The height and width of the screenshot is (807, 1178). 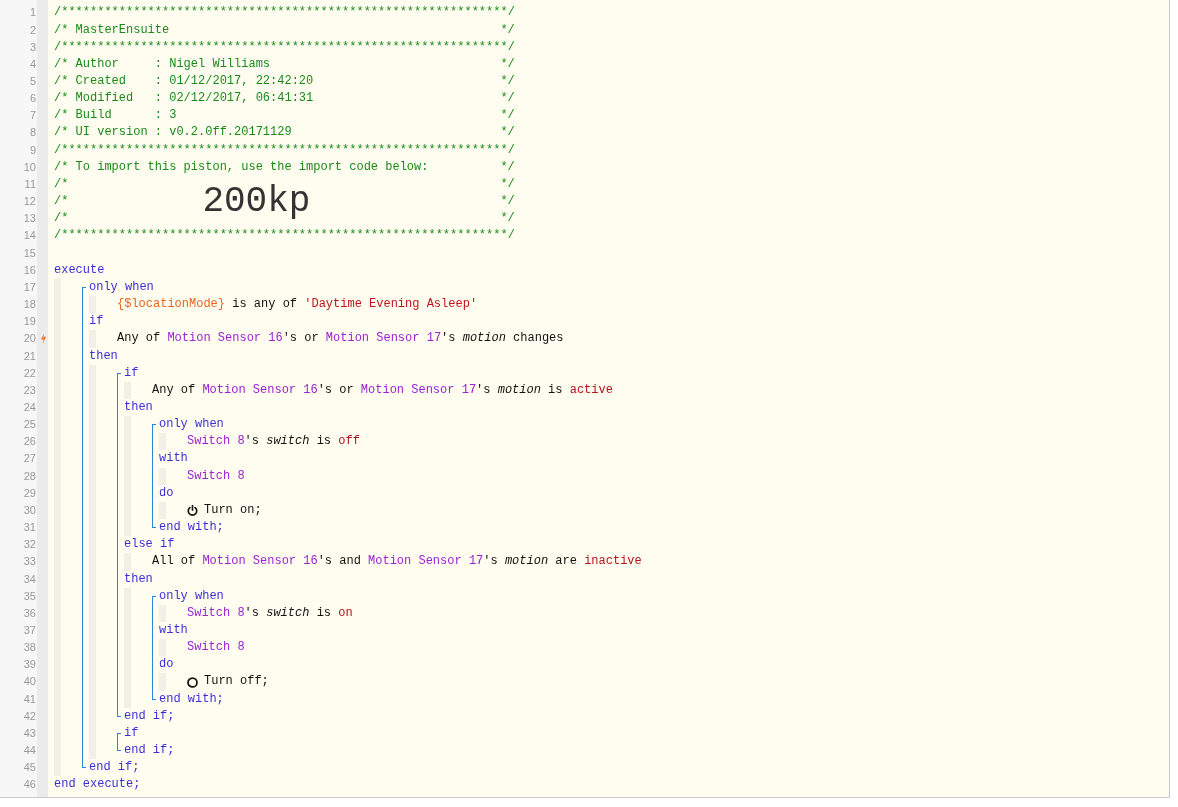 What do you see at coordinates (236, 682) in the screenshot?
I see `code-text: Turn off;` at bounding box center [236, 682].